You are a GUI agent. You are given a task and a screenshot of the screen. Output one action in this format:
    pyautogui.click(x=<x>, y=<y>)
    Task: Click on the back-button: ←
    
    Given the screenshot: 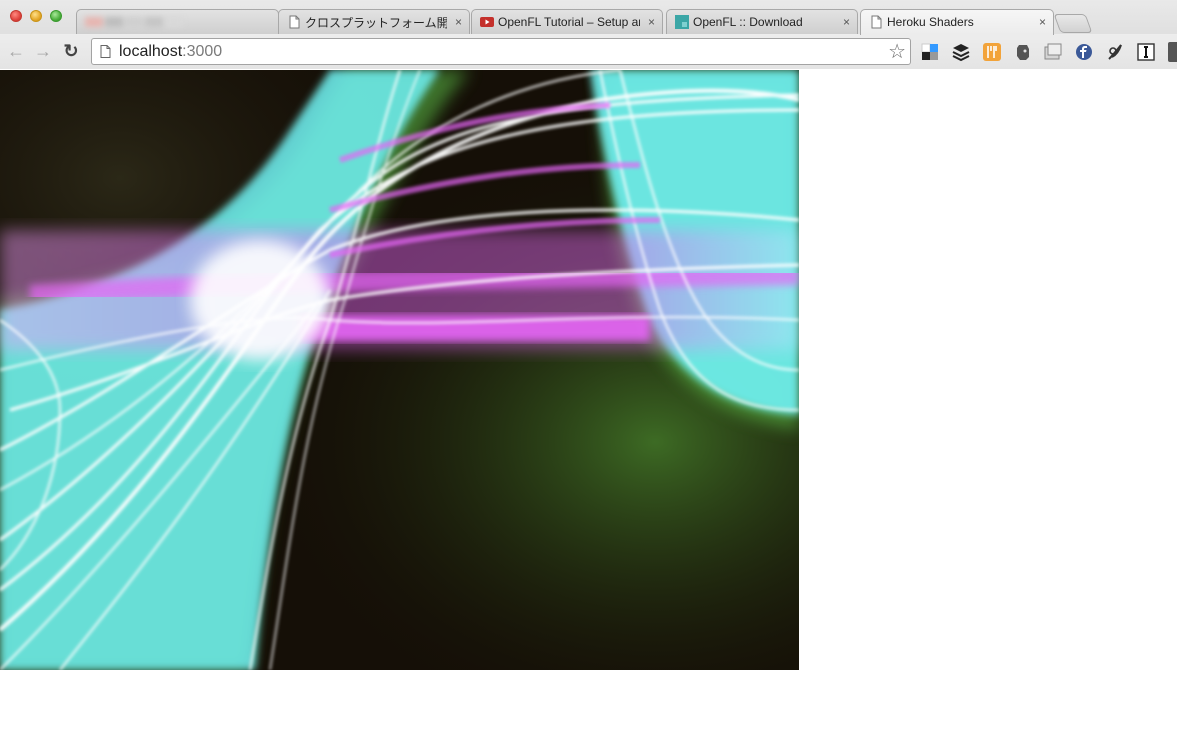 What is the action you would take?
    pyautogui.click(x=16, y=51)
    